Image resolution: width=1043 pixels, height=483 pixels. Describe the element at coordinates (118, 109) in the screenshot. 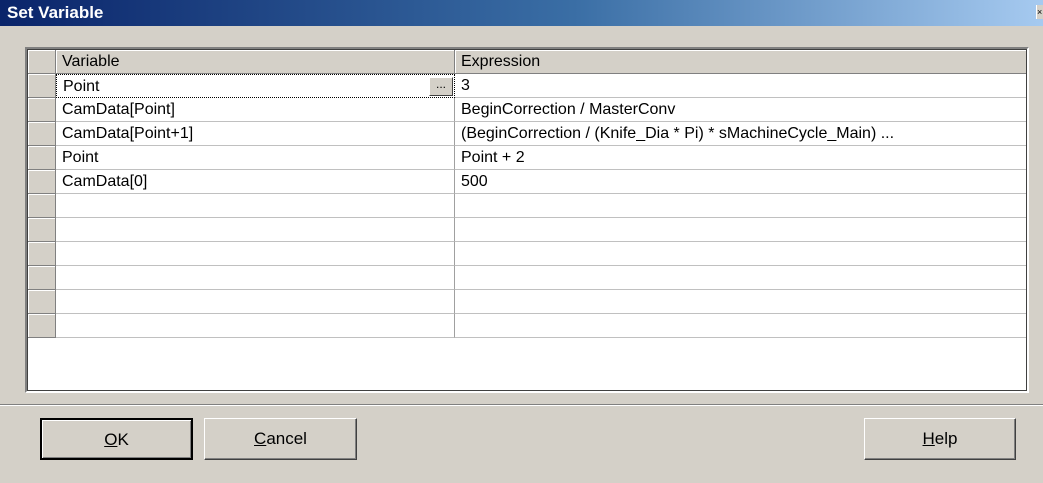

I see `variable-cell-text: CamData[Point]` at that location.